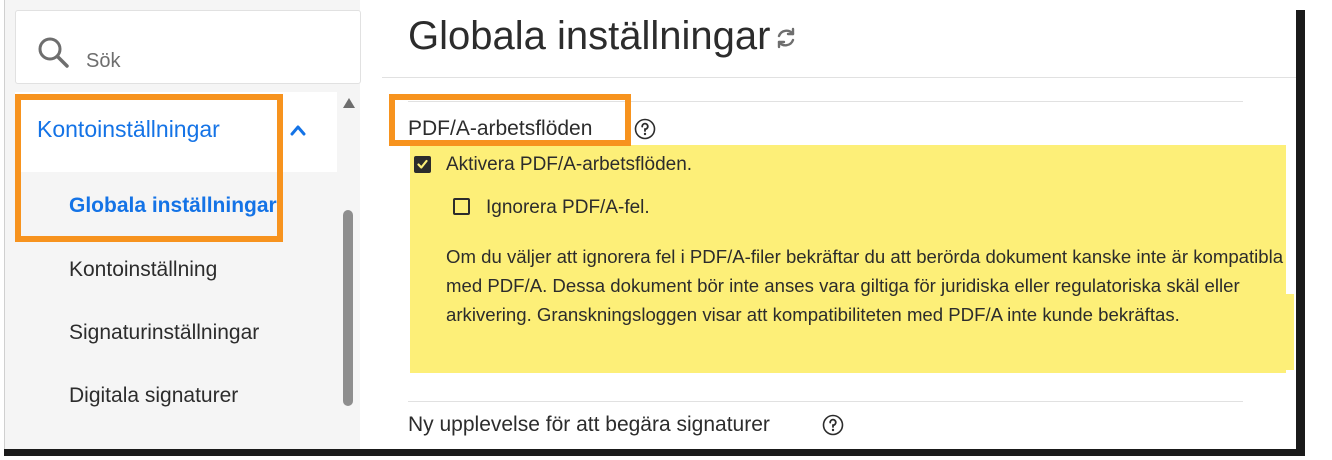  Describe the element at coordinates (510, 120) in the screenshot. I see `annotation-box-pdfa-heading` at that location.